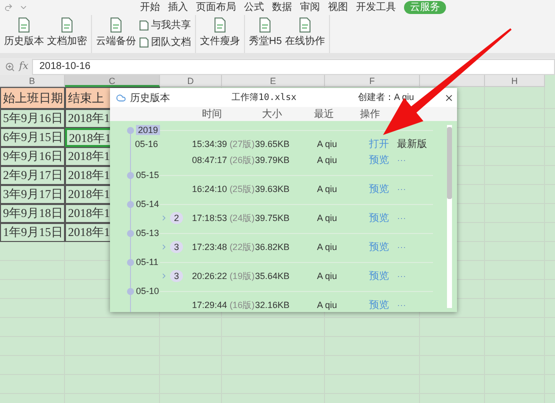  Describe the element at coordinates (449, 216) in the screenshot. I see `scrollbar` at that location.